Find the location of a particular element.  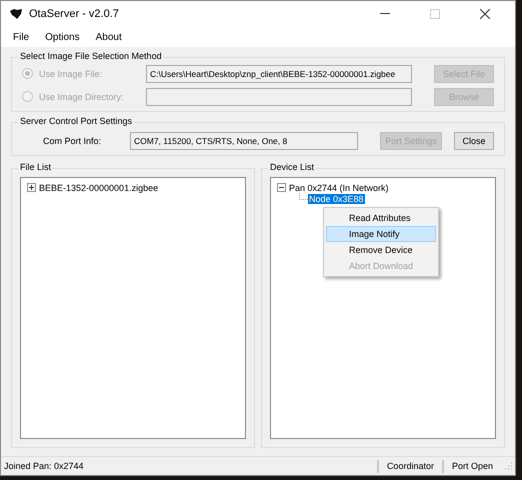

menu-item: File is located at coordinates (21, 37).